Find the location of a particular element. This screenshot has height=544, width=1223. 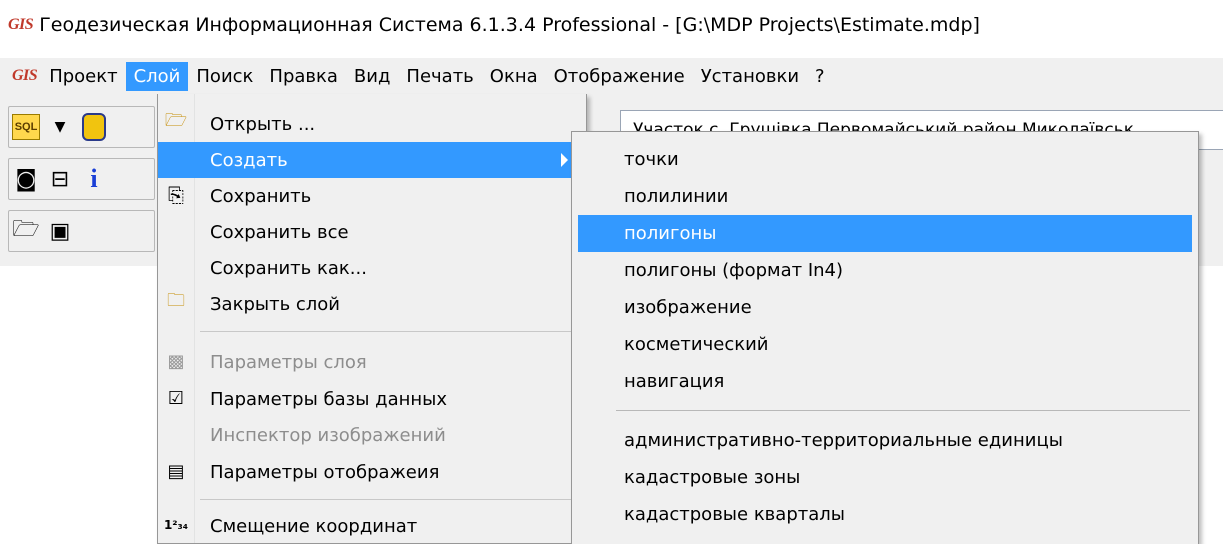

menu-item-label: Сохранить все is located at coordinates (279, 232).